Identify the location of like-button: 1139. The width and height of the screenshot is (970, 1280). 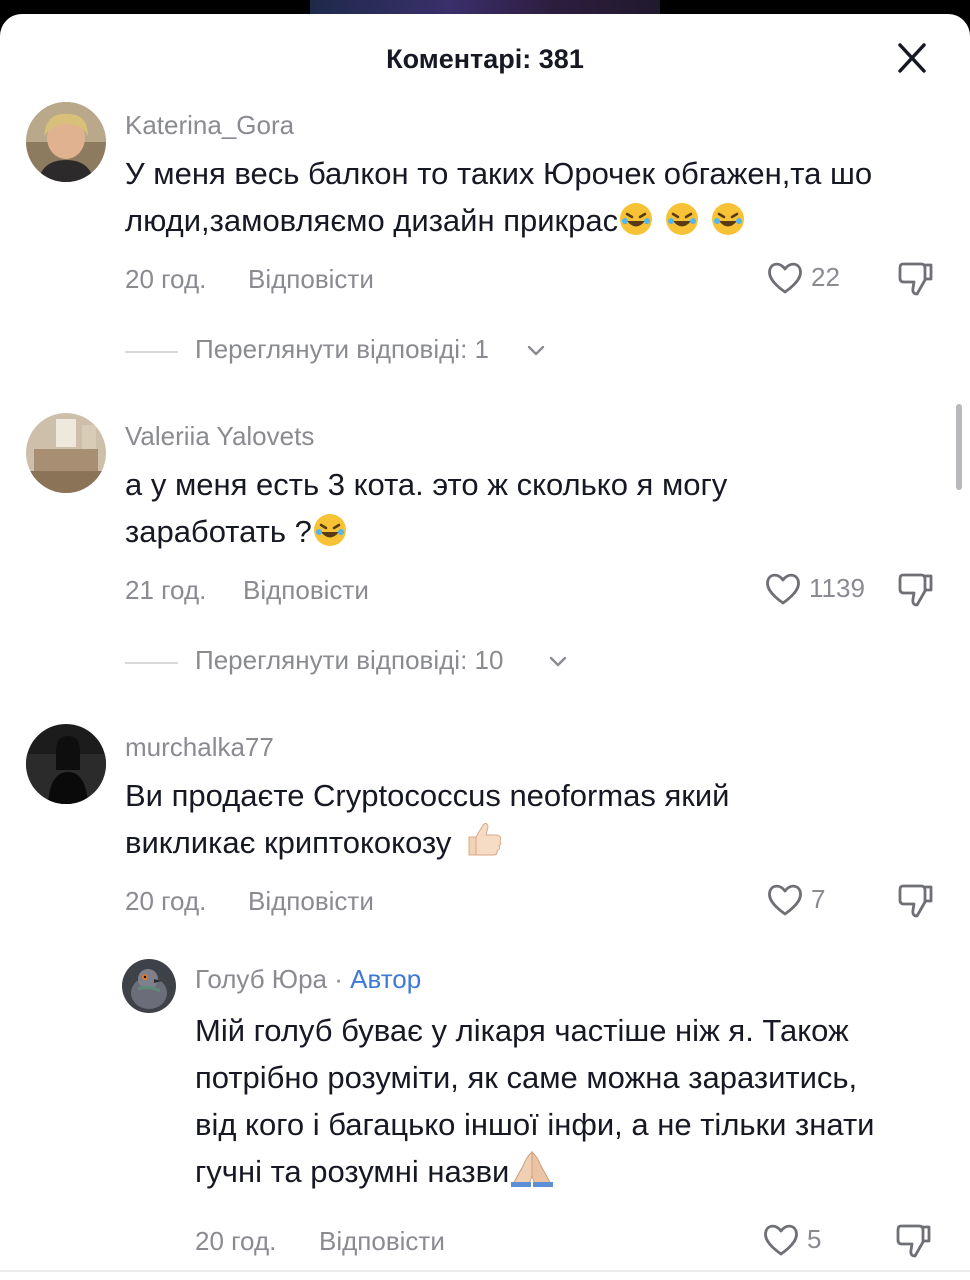
(828, 589).